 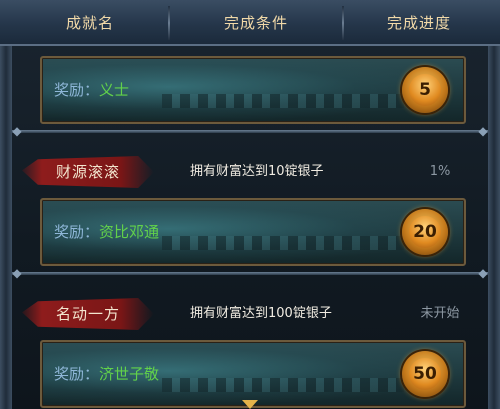 I want to click on achievement-name: 名动一方, so click(x=87, y=314).